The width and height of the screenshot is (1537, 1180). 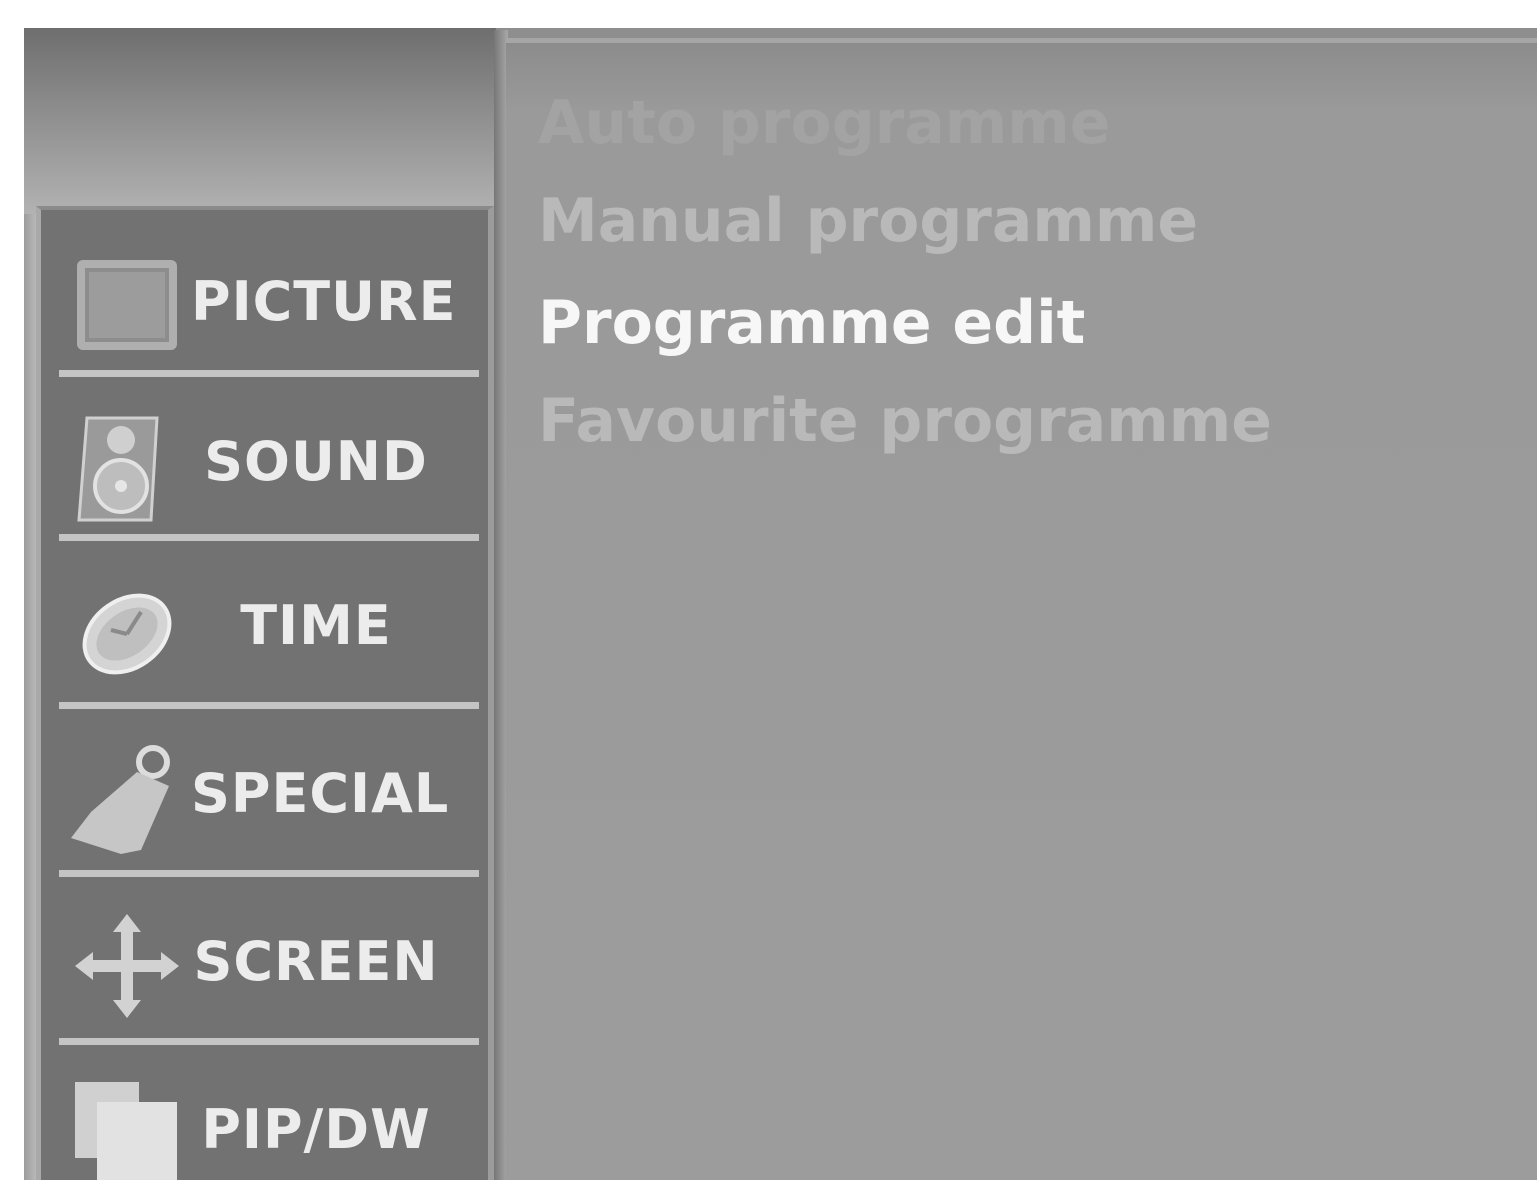 I want to click on sidebar-item-screen: SCREEN, so click(x=264, y=962).